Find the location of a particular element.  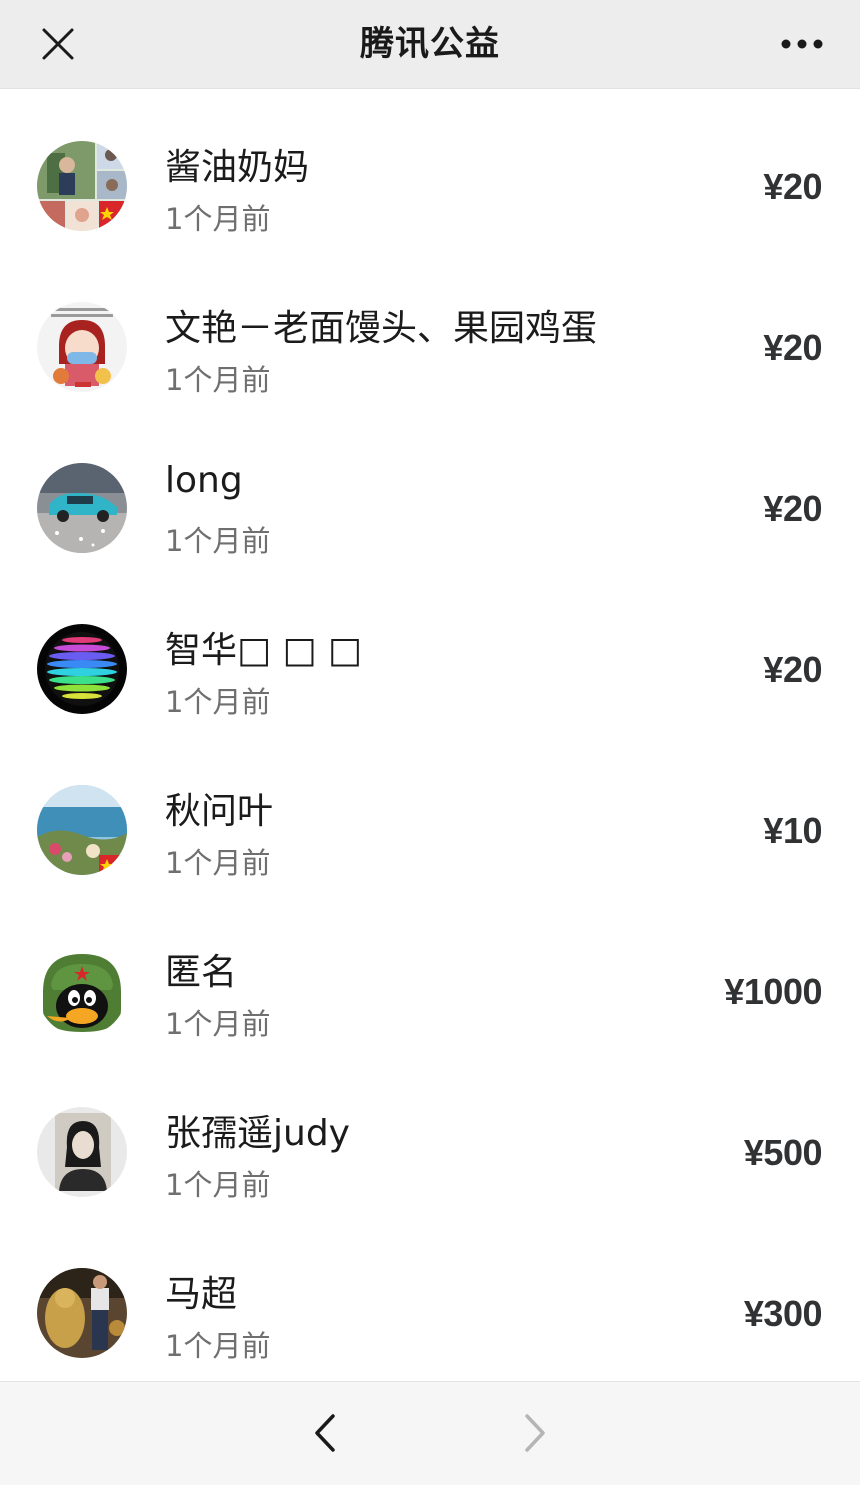

donation-amount: ¥1000 is located at coordinates (773, 991).